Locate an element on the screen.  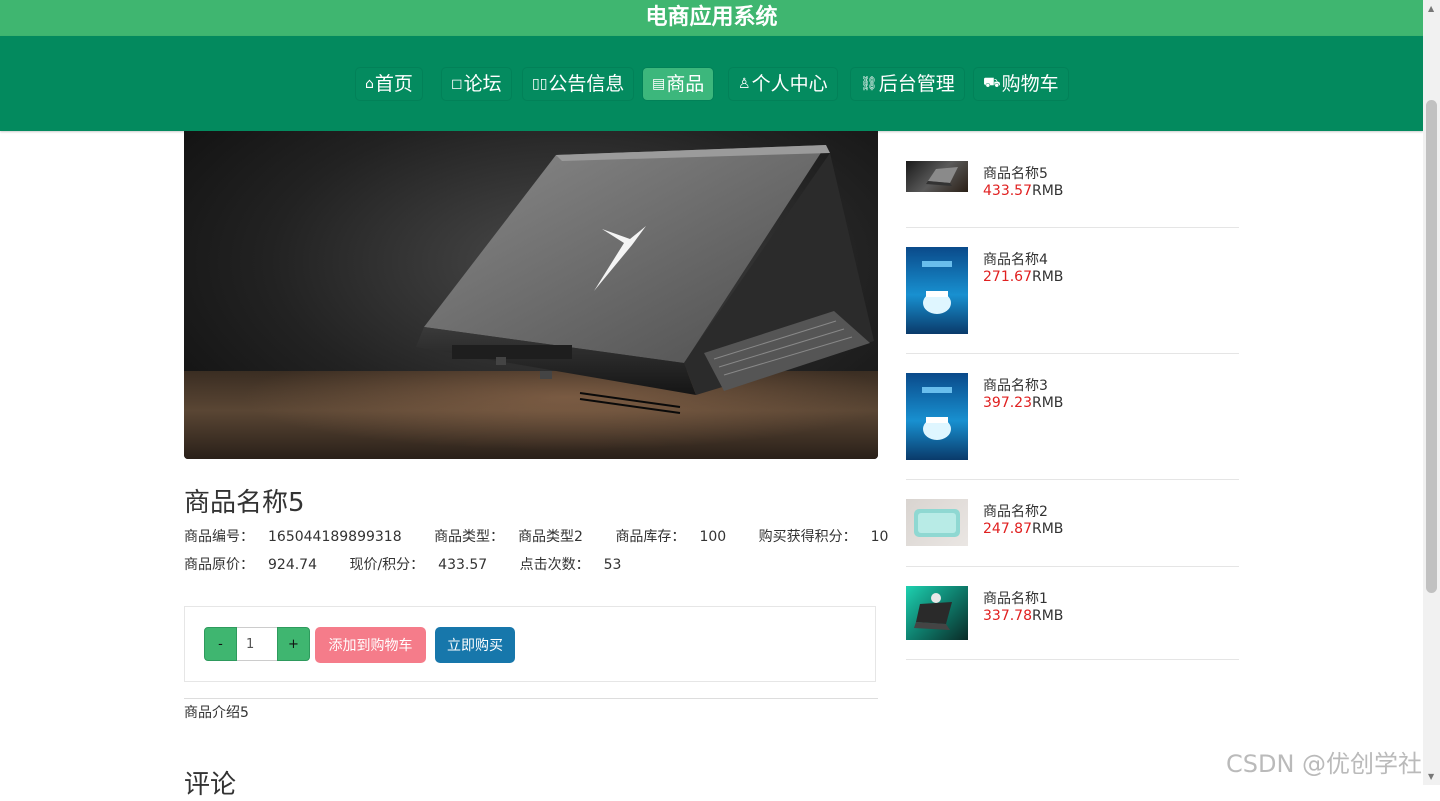
product-orig-price: 商品原价： 924.74 is located at coordinates (257, 565).